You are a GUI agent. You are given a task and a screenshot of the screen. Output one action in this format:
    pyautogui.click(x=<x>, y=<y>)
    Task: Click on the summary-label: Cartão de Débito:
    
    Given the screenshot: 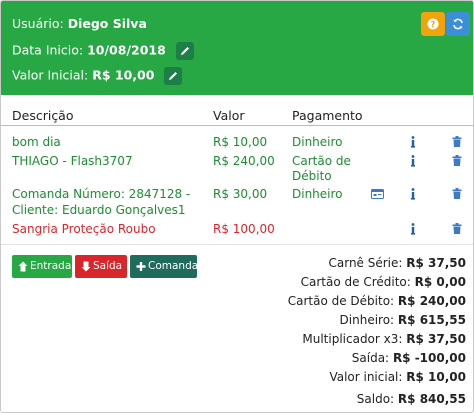 What is the action you would take?
    pyautogui.click(x=341, y=301)
    